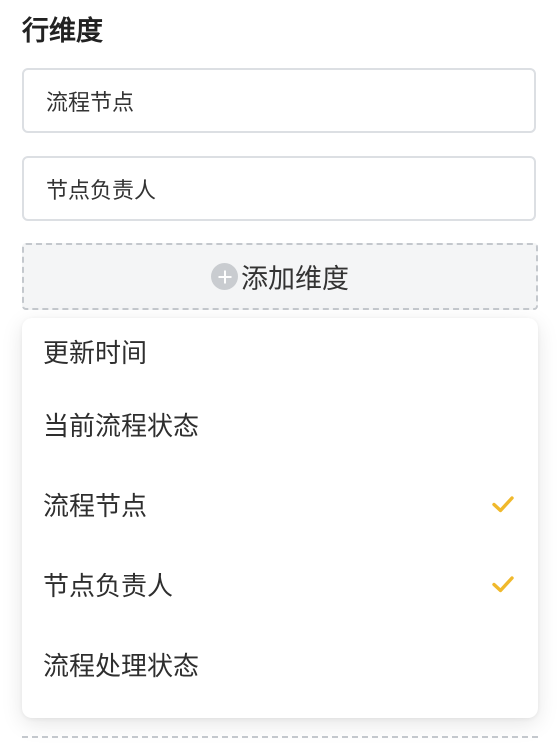  Describe the element at coordinates (121, 666) in the screenshot. I see `option-label: 流程处理状态` at that location.